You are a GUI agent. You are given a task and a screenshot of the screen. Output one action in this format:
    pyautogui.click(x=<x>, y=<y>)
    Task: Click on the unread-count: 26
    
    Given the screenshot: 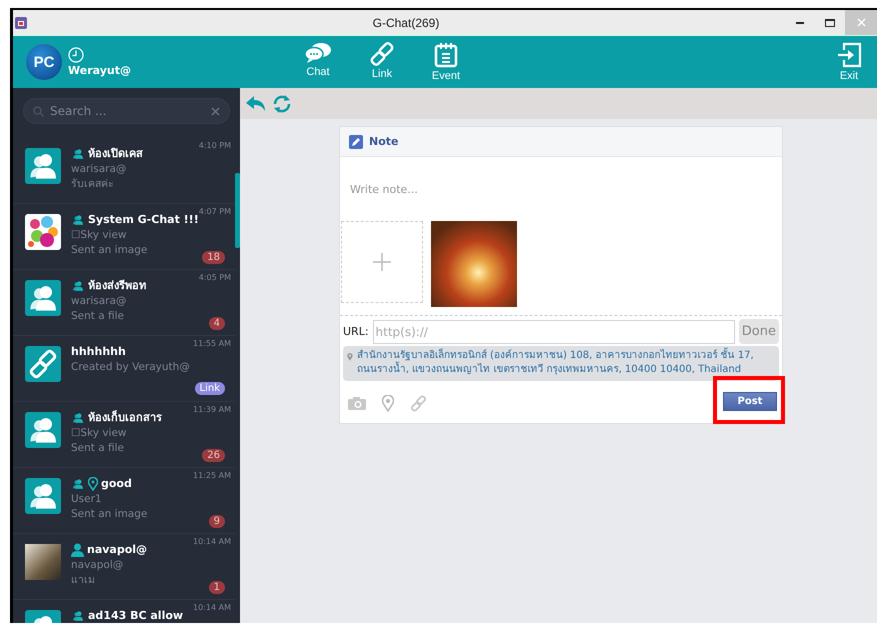 What is the action you would take?
    pyautogui.click(x=213, y=455)
    